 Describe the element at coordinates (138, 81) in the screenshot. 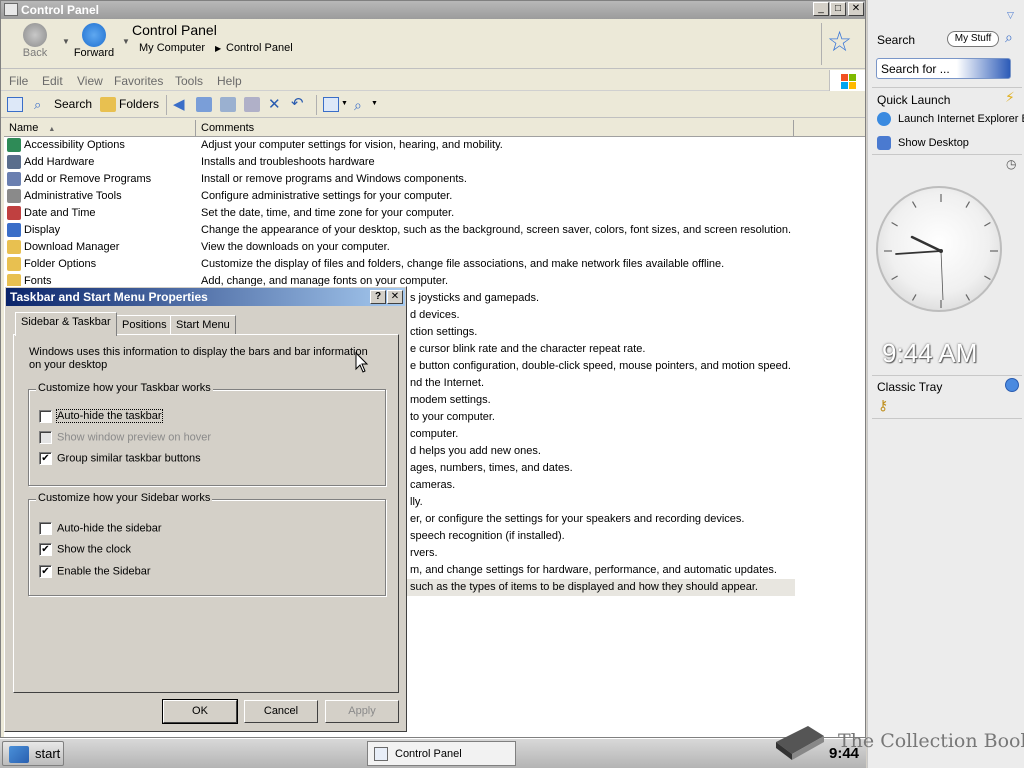

I see `menu-favorites: Favorites` at that location.